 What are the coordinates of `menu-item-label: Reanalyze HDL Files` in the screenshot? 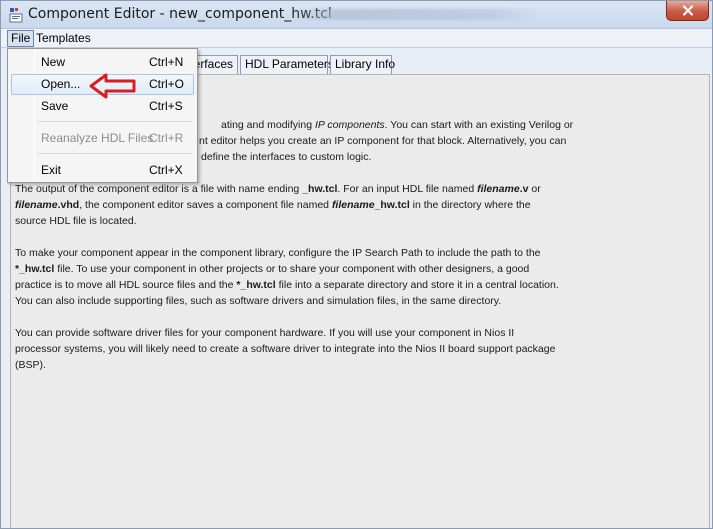 It's located at (97, 138).